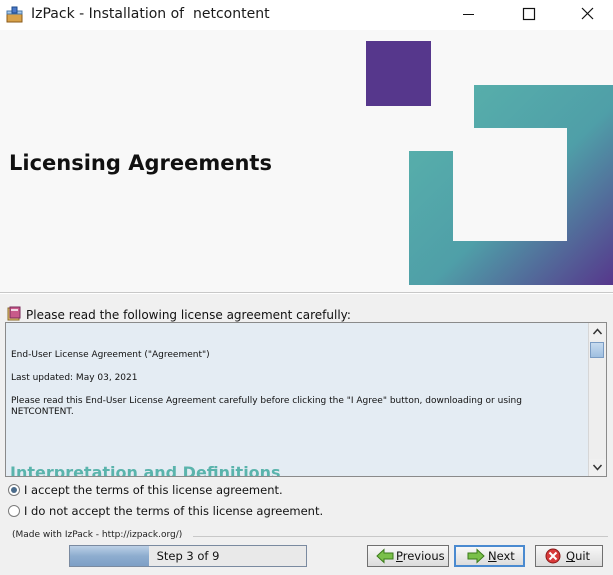 This screenshot has width=613, height=575. I want to click on maximize-button, so click(529, 15).